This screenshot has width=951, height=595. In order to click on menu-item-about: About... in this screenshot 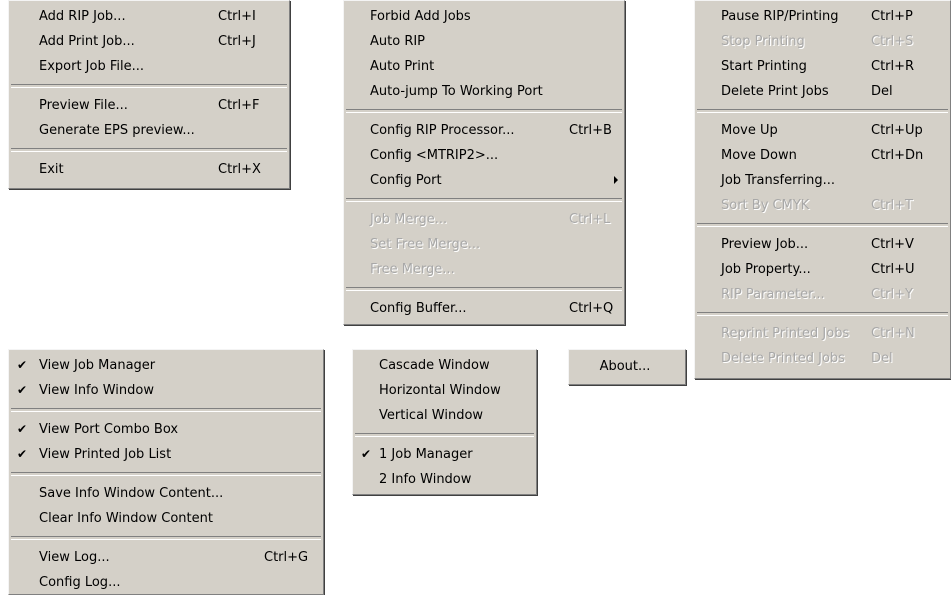, I will do `click(627, 367)`.